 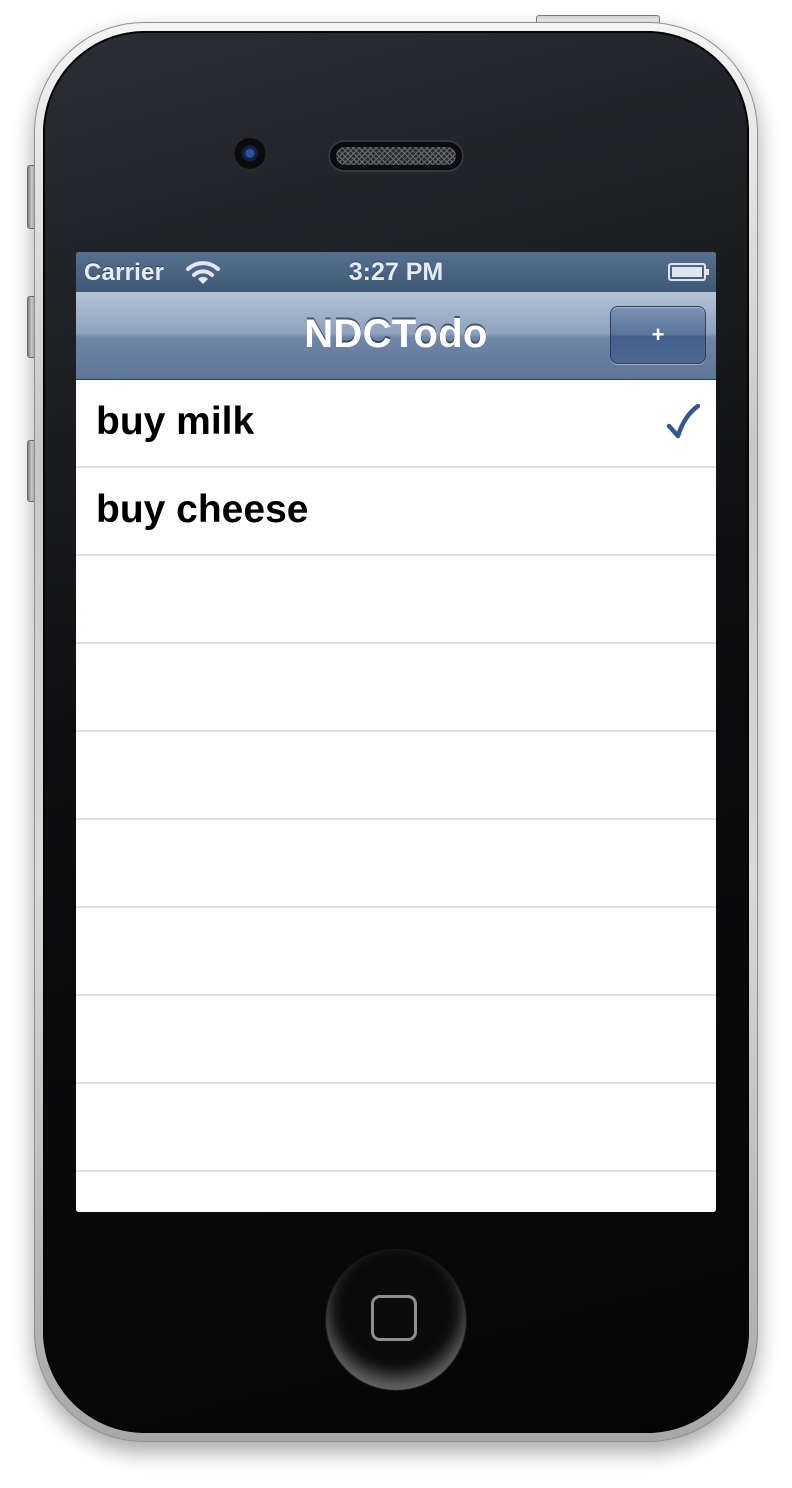 I want to click on earpiece-speaker, so click(x=396, y=156).